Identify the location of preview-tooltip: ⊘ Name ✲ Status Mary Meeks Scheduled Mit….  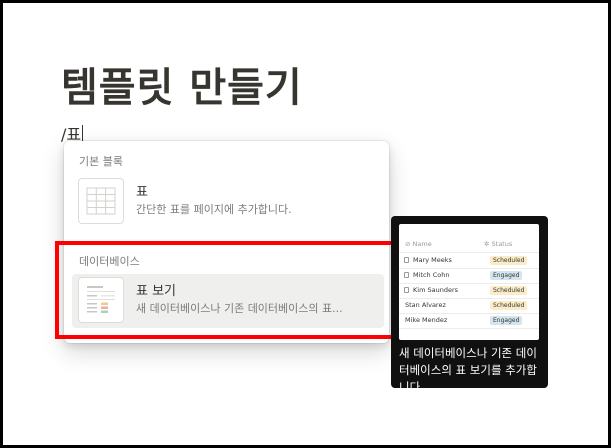
(469, 305).